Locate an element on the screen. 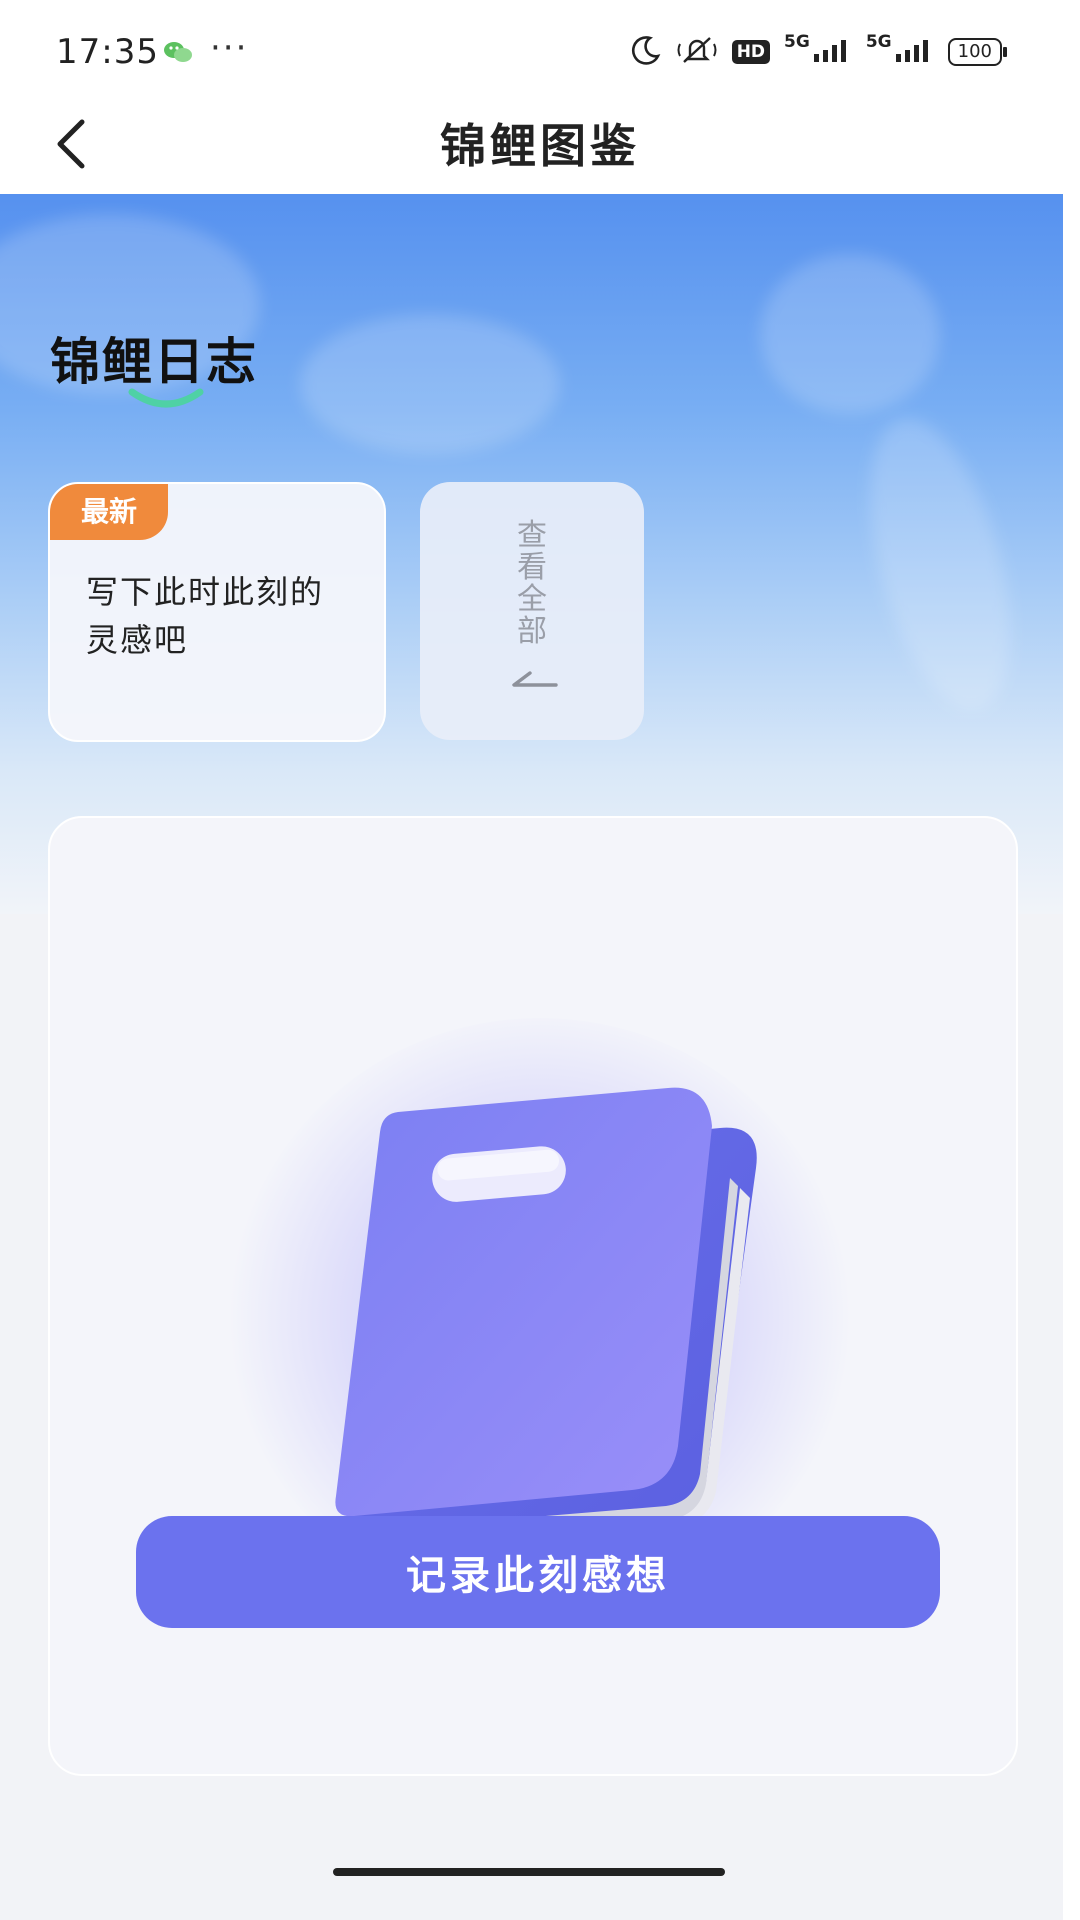  arrow-icon is located at coordinates (535, 679).